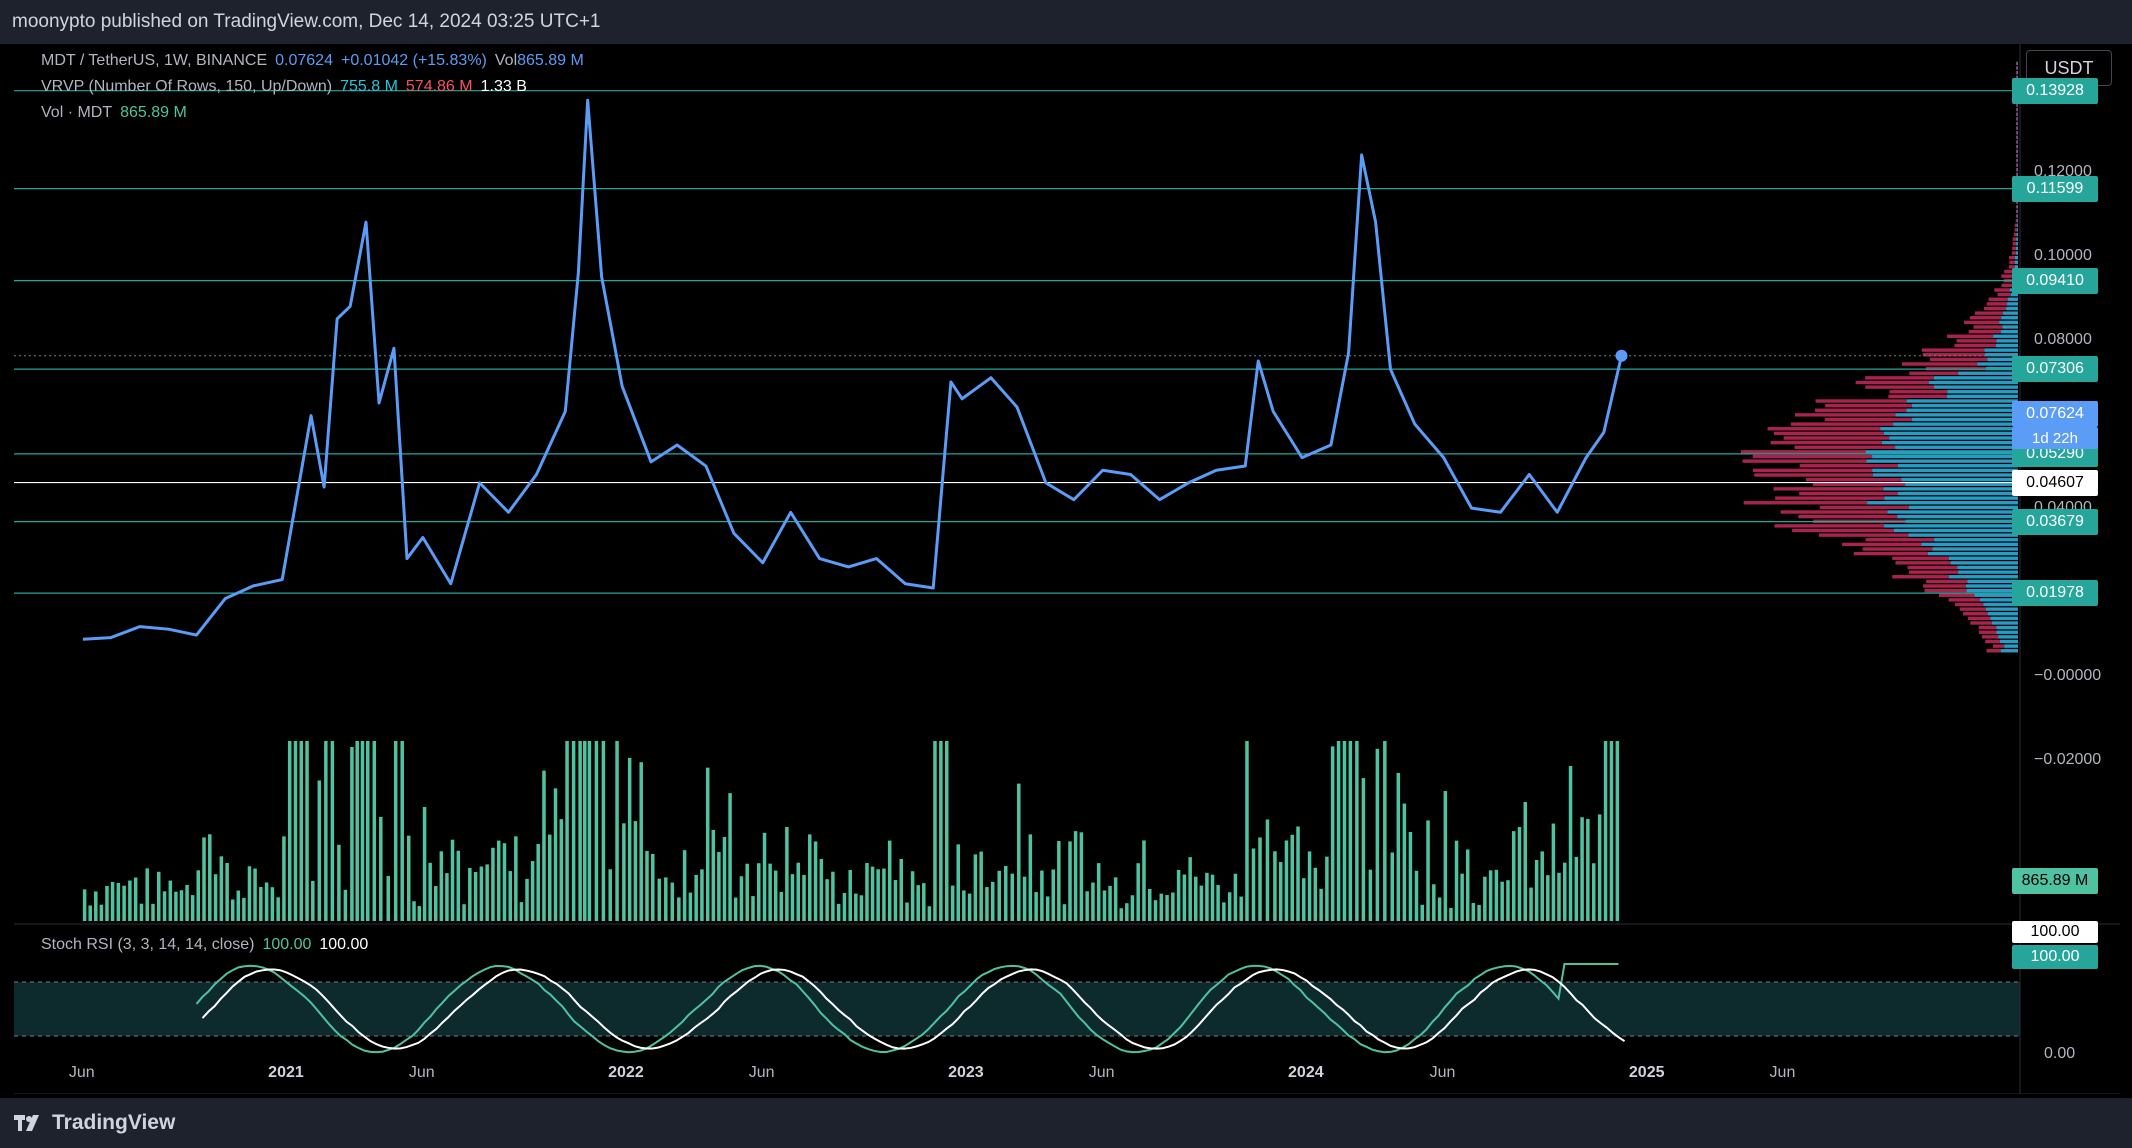 Image resolution: width=2132 pixels, height=1148 pixels. What do you see at coordinates (1066, 1123) in the screenshot?
I see `footer-bar: TradingView` at bounding box center [1066, 1123].